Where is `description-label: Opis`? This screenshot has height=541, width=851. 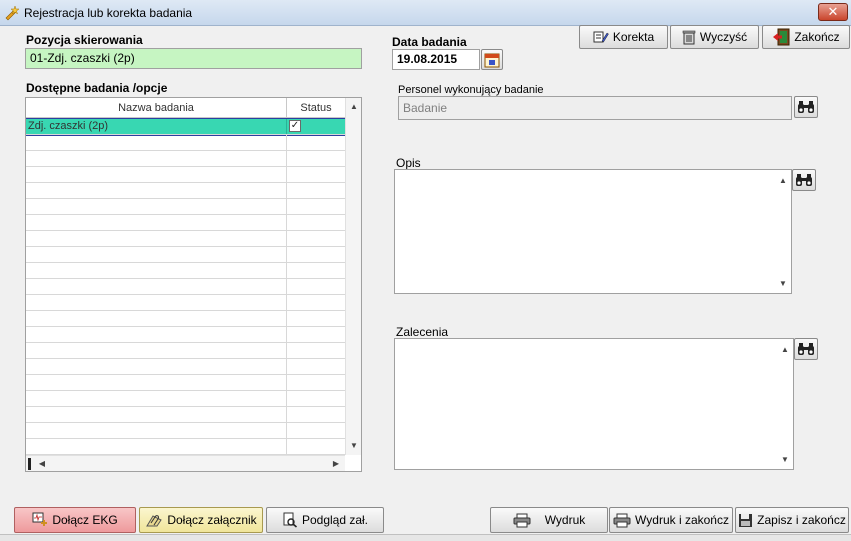
description-label: Opis is located at coordinates (408, 163).